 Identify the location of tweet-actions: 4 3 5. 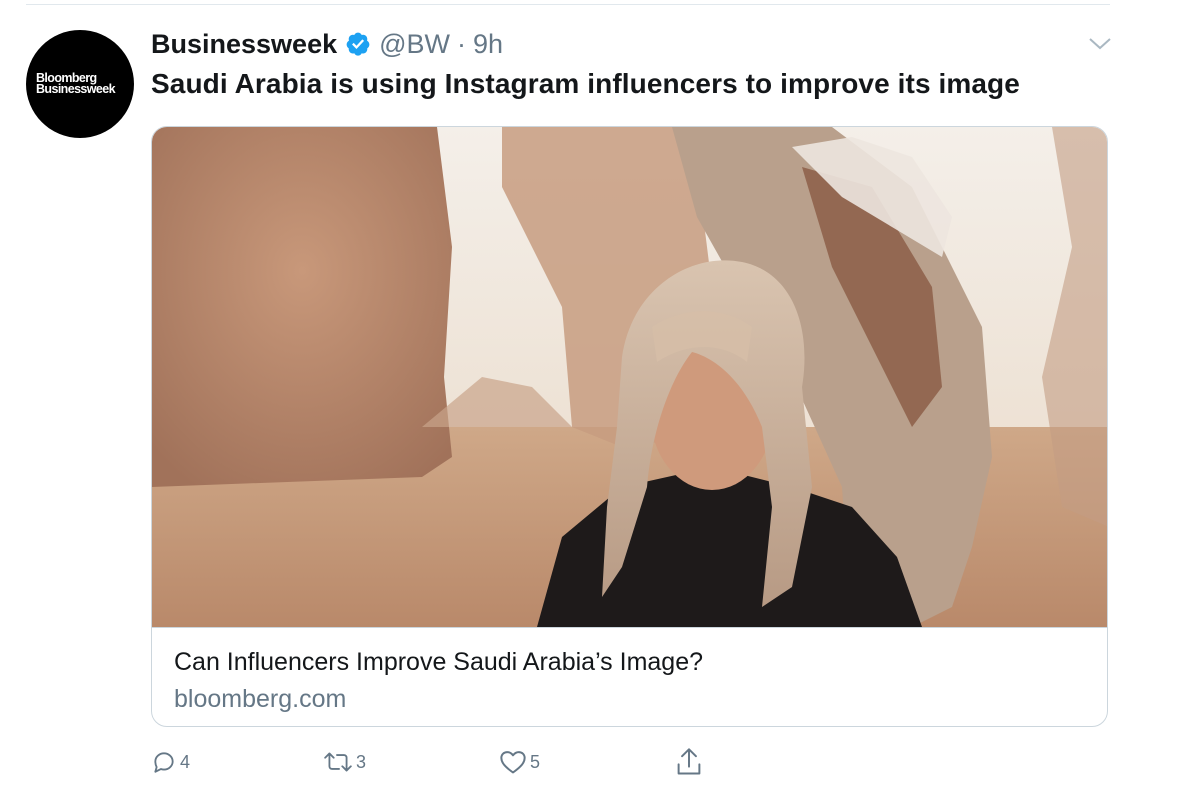
(451, 764).